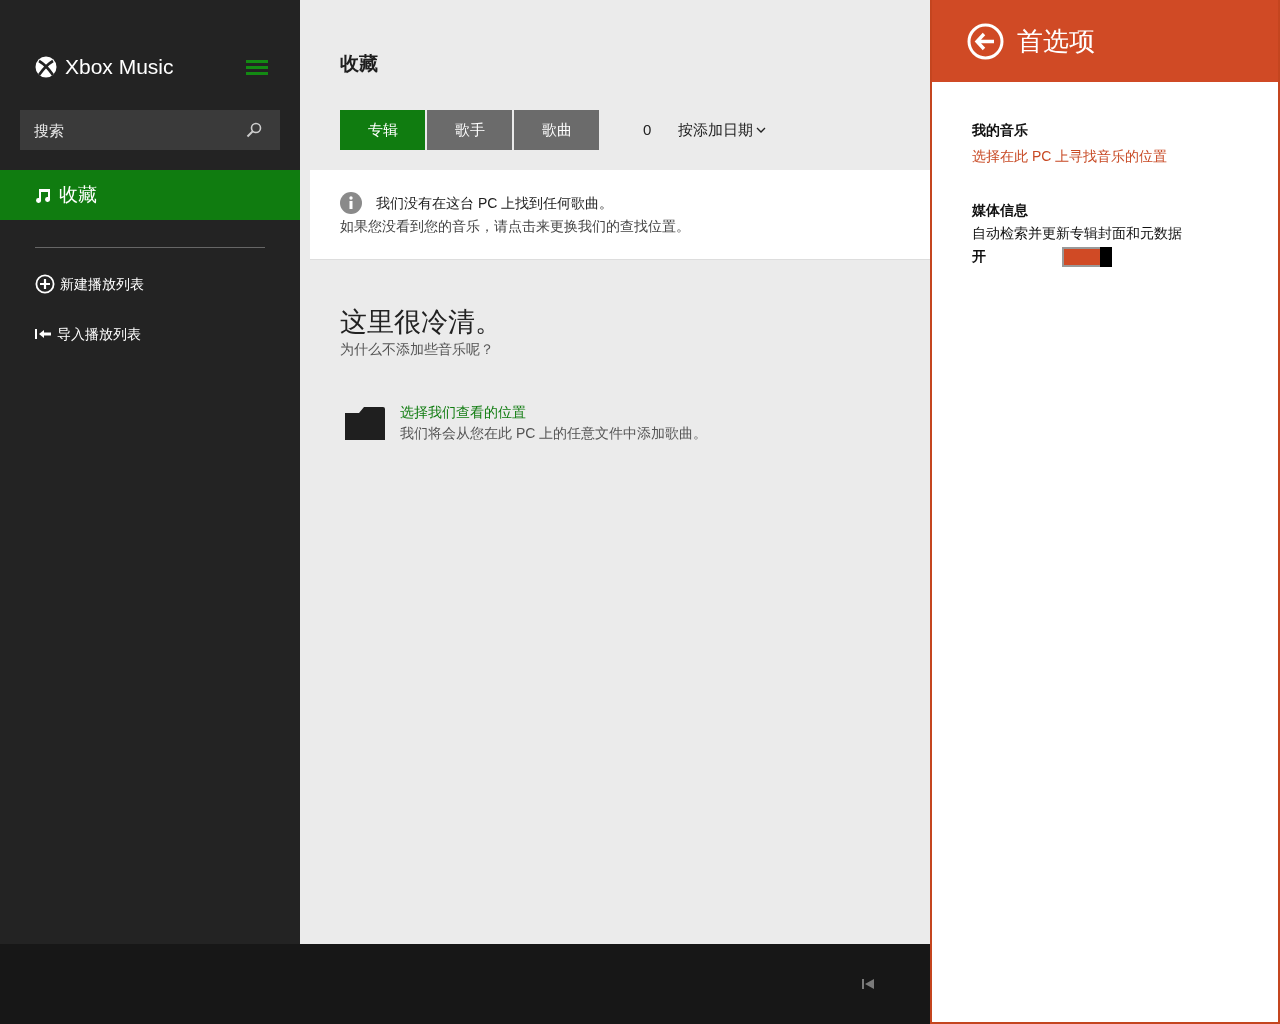 This screenshot has height=1024, width=1280. Describe the element at coordinates (150, 130) in the screenshot. I see `search-field: 搜索` at that location.